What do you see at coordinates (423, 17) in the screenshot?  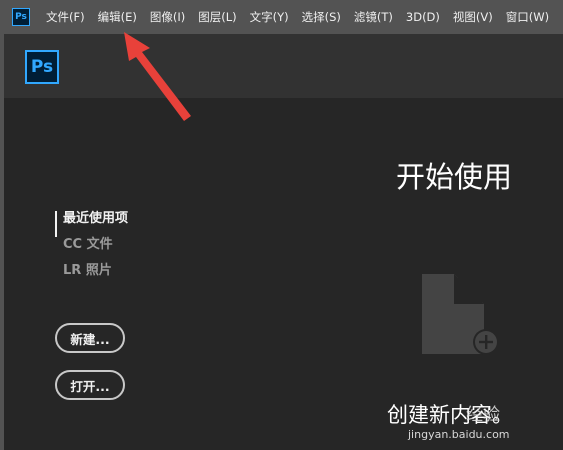 I see `menu-3d: 3D(D)` at bounding box center [423, 17].